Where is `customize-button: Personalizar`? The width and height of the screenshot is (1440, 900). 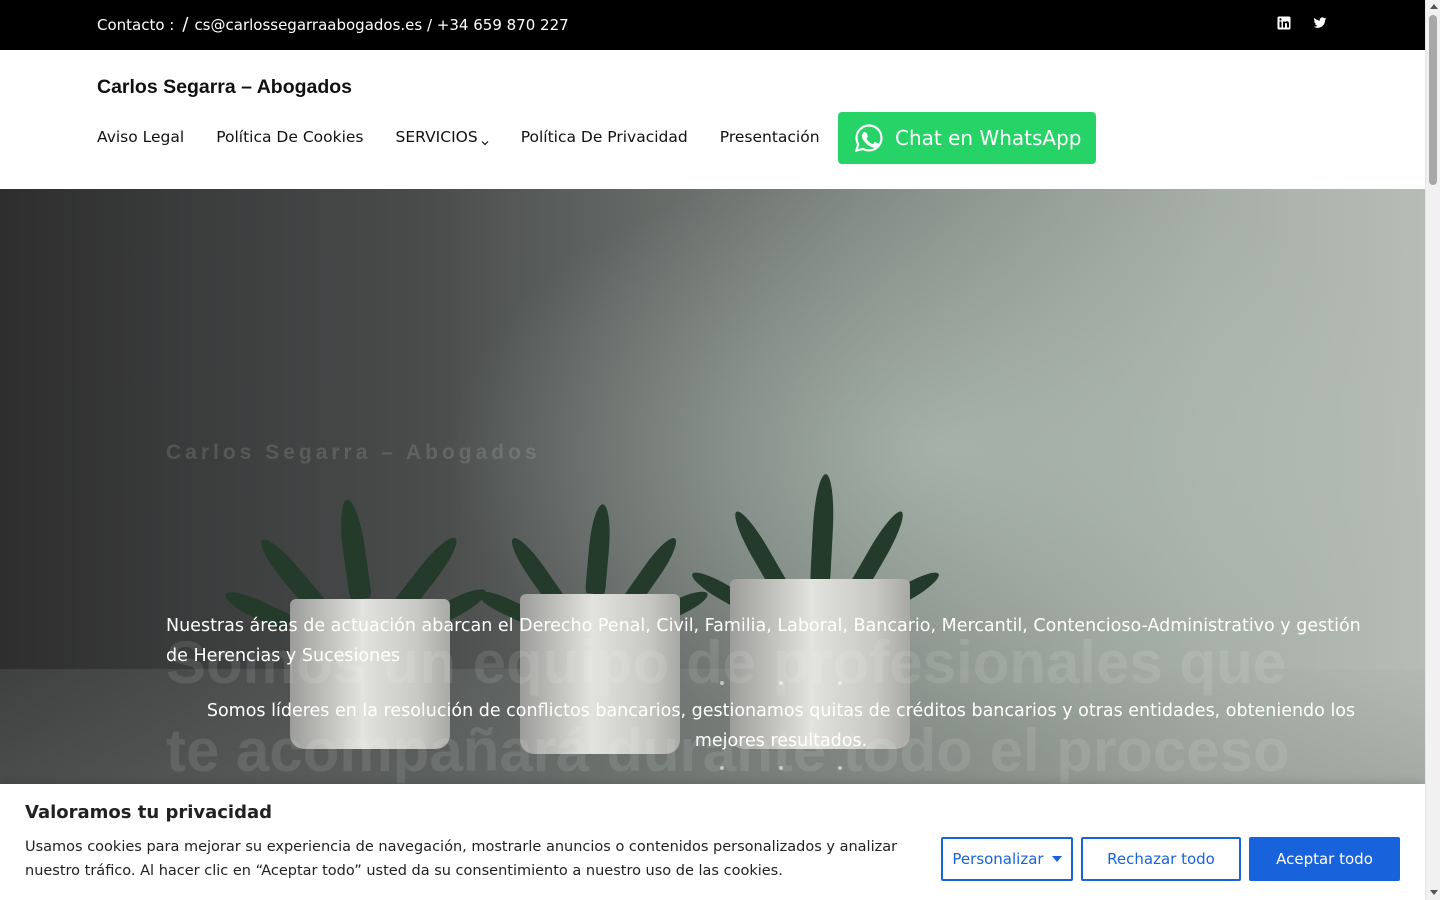 customize-button: Personalizar is located at coordinates (1007, 859).